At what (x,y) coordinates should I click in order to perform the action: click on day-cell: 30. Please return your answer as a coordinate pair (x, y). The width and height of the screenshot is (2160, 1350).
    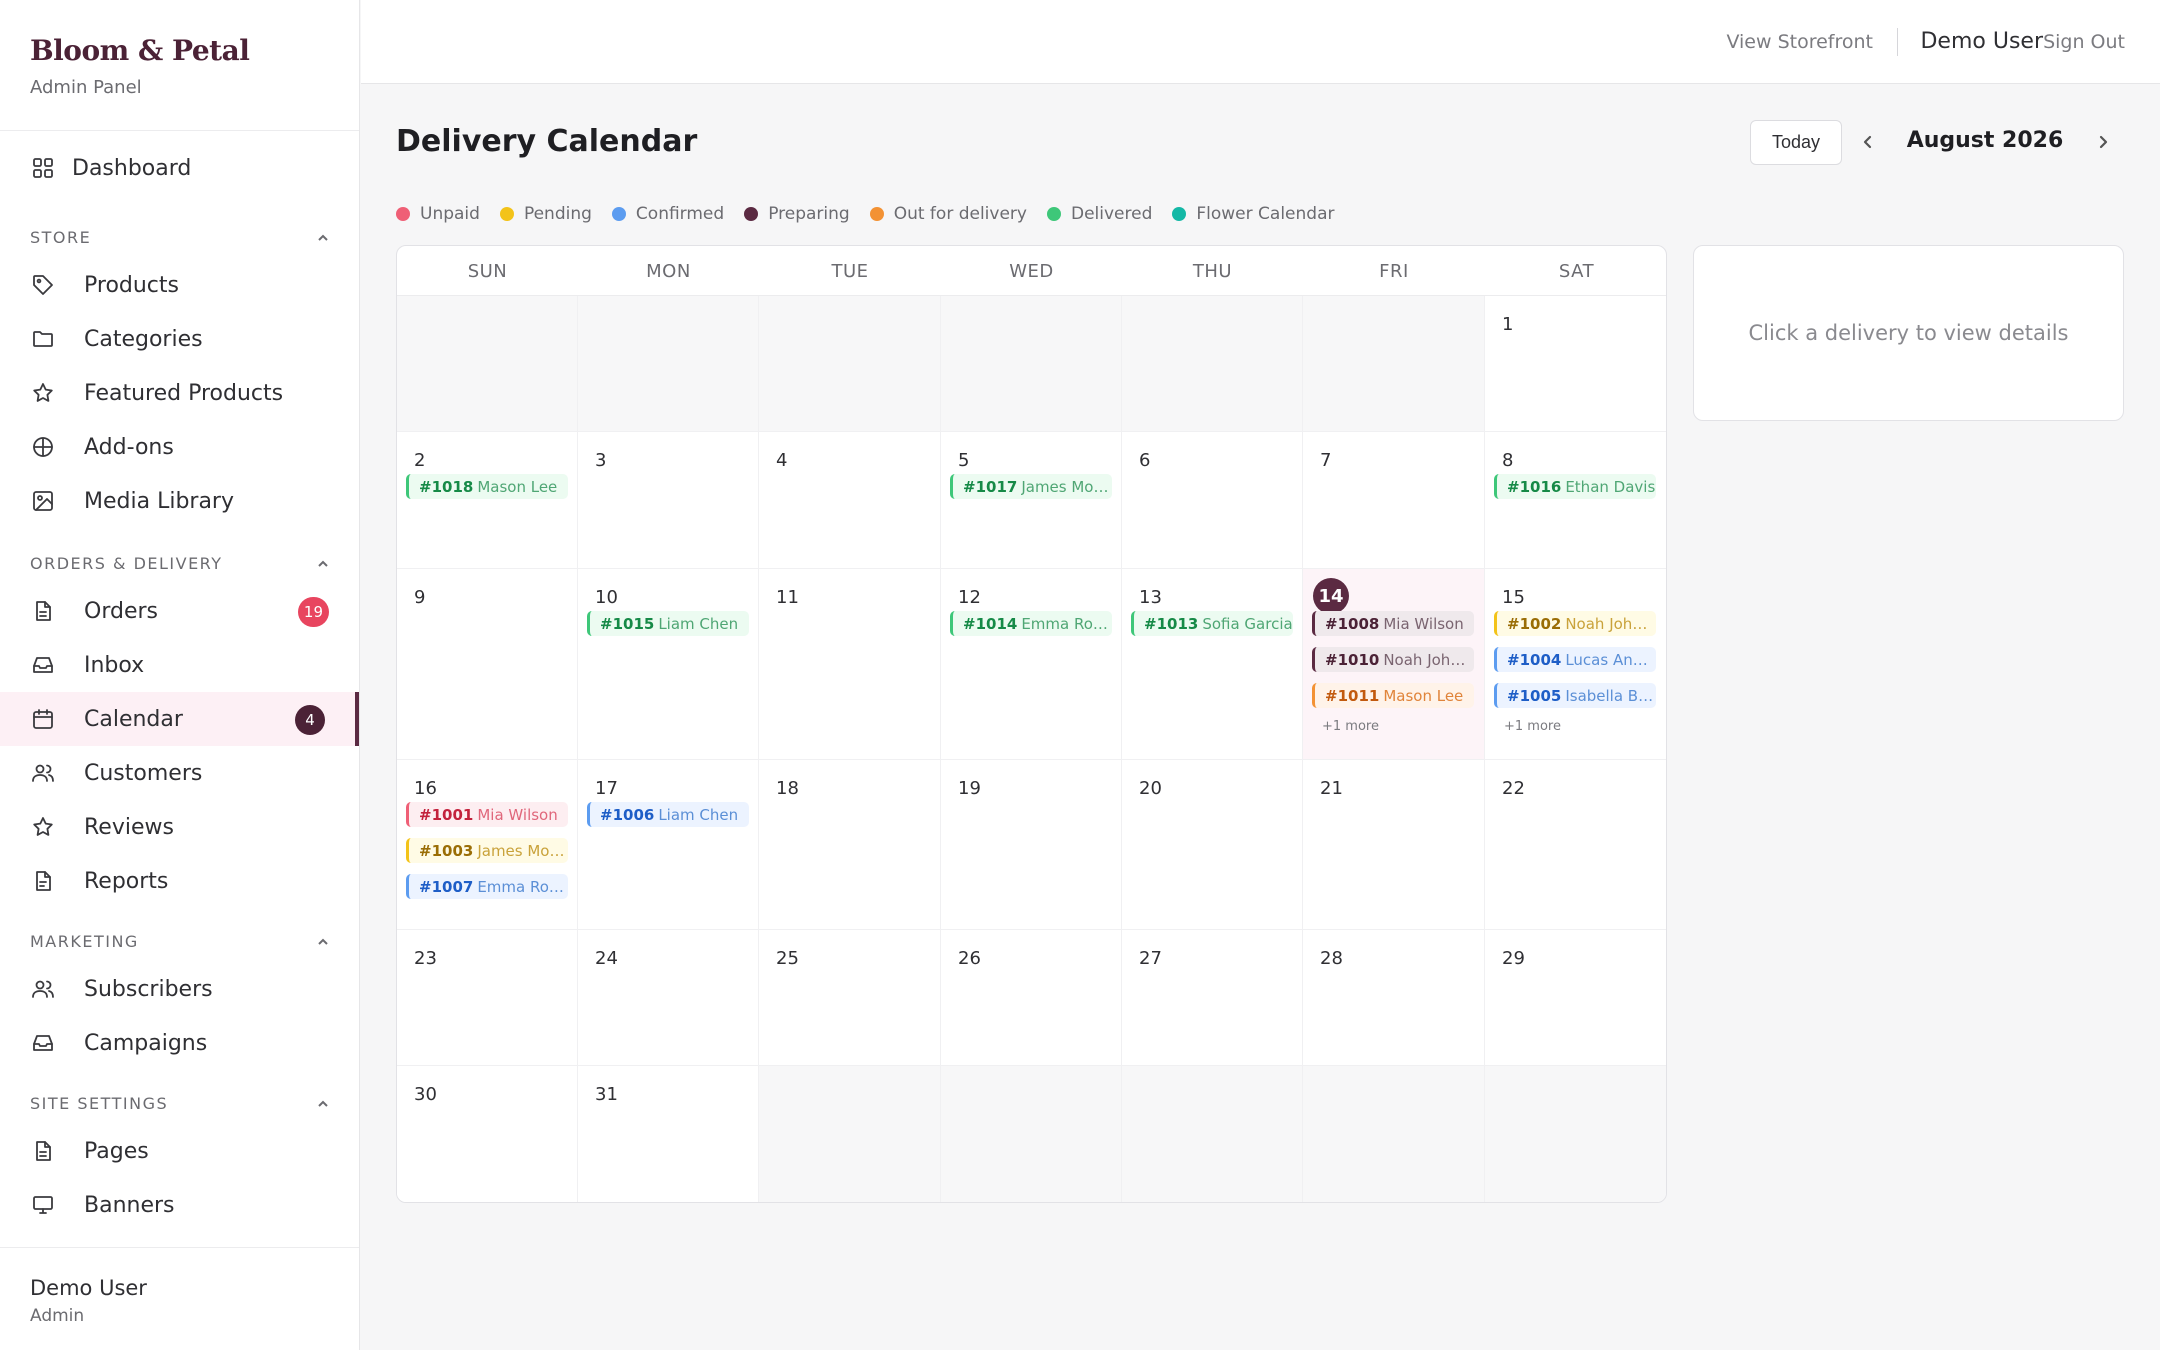
    Looking at the image, I should click on (487, 1134).